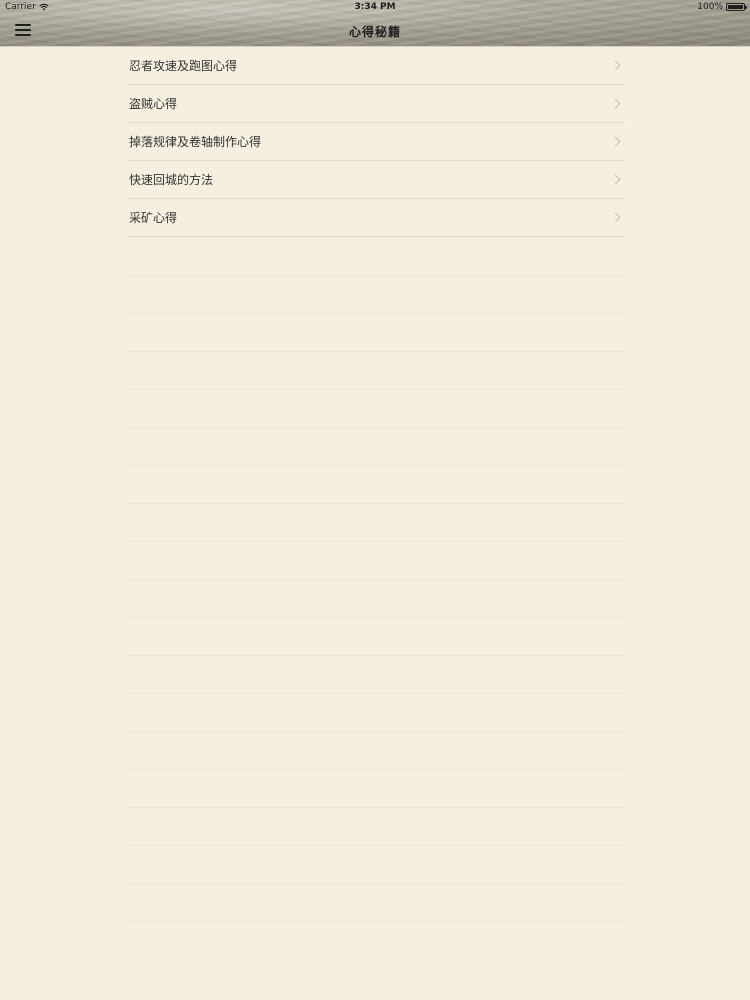 This screenshot has width=750, height=1000. What do you see at coordinates (153, 104) in the screenshot?
I see `list-item-label: 盗贼心得` at bounding box center [153, 104].